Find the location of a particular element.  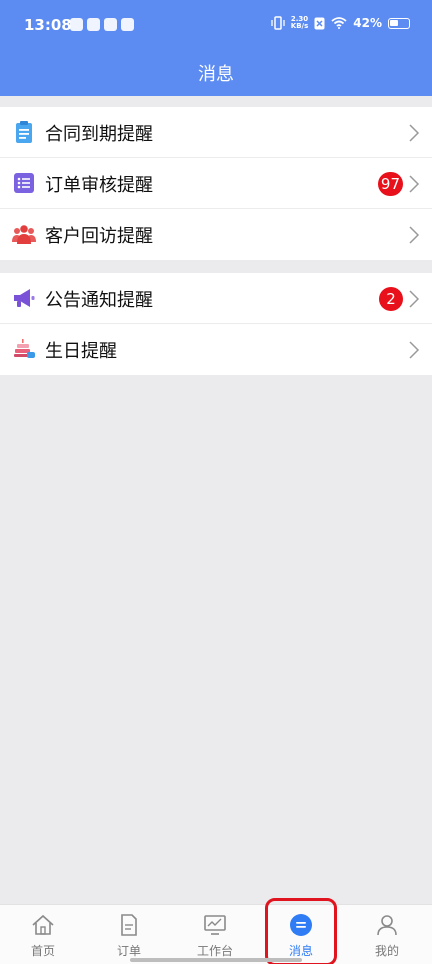

weibo-app-icon is located at coordinates (76, 24).